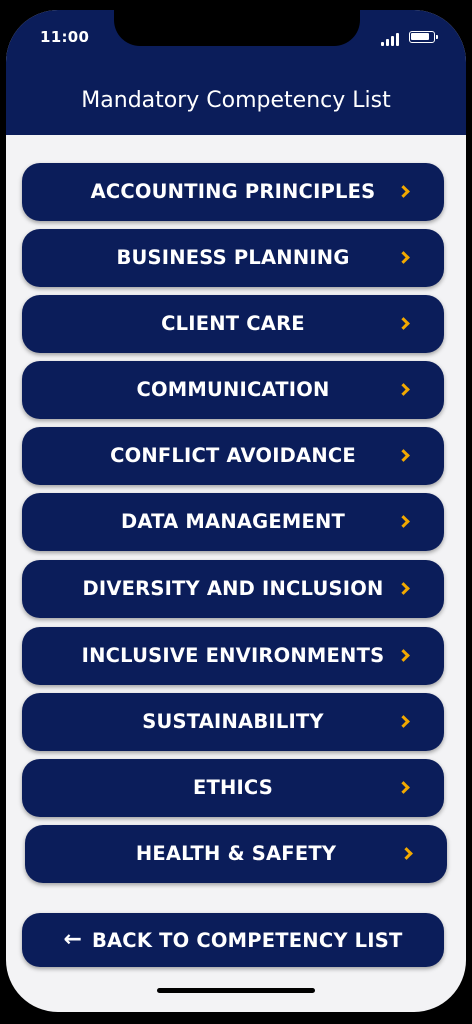 This screenshot has height=1024, width=472. I want to click on list-item-communication: COMMUNICATION, so click(233, 390).